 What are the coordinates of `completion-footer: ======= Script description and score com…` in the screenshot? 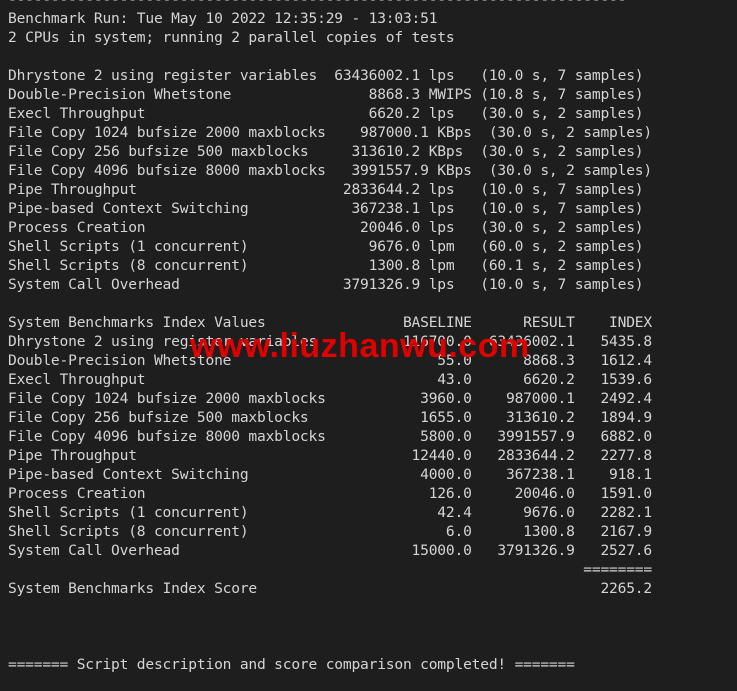 It's located at (291, 664).